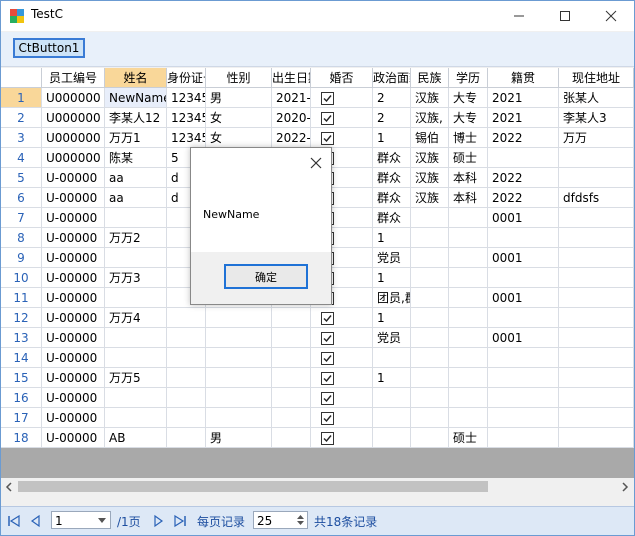 This screenshot has height=536, width=635. I want to click on cell-pol: 群众, so click(392, 178).